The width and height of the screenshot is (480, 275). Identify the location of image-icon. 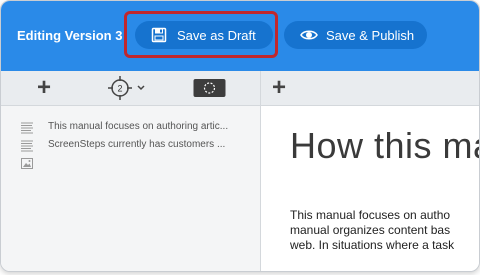
(27, 163).